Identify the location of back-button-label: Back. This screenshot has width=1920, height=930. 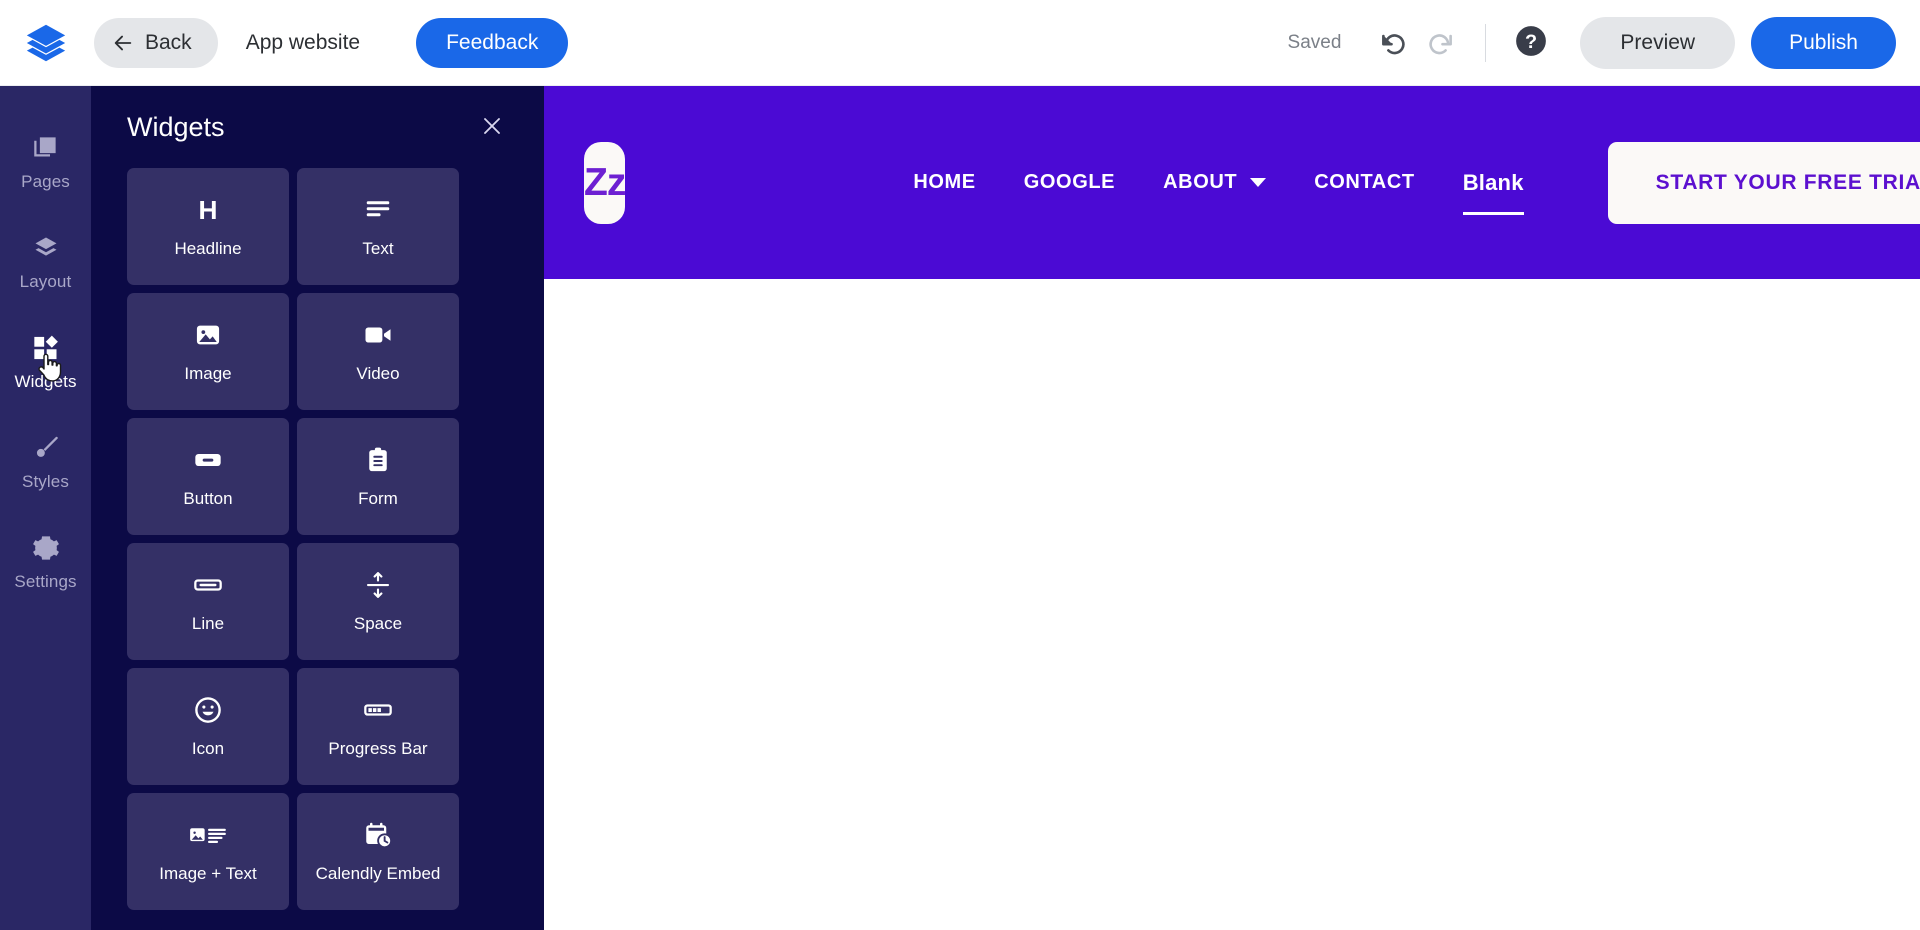
(168, 42).